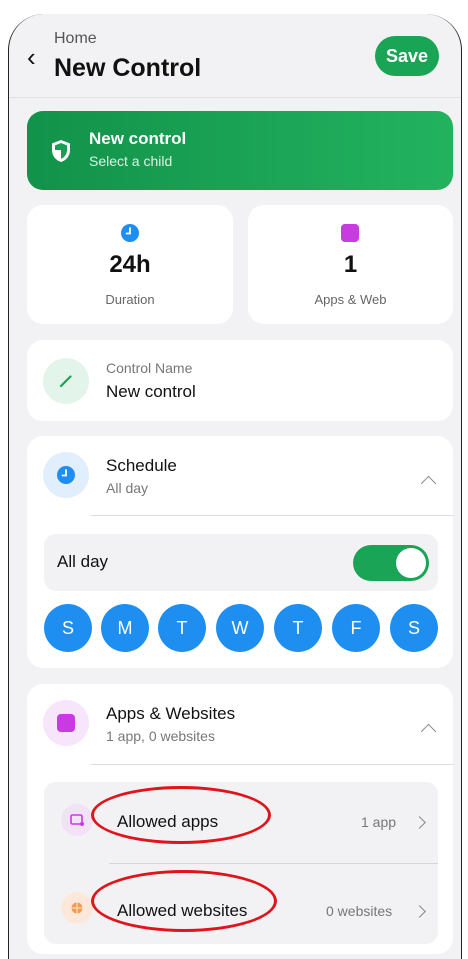  Describe the element at coordinates (141, 466) in the screenshot. I see `schedule-title: Schedule` at that location.